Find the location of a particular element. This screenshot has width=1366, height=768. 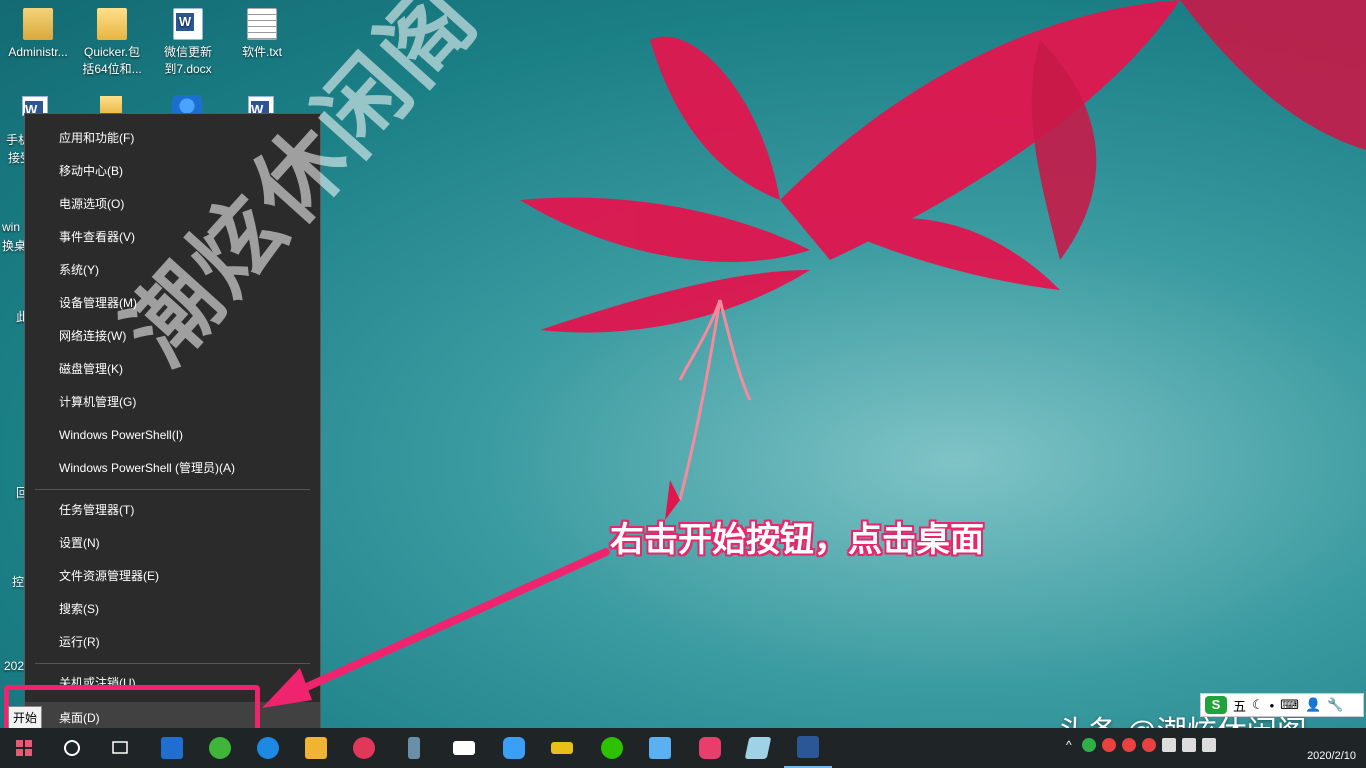

partial-label: 控 is located at coordinates (18, 582).